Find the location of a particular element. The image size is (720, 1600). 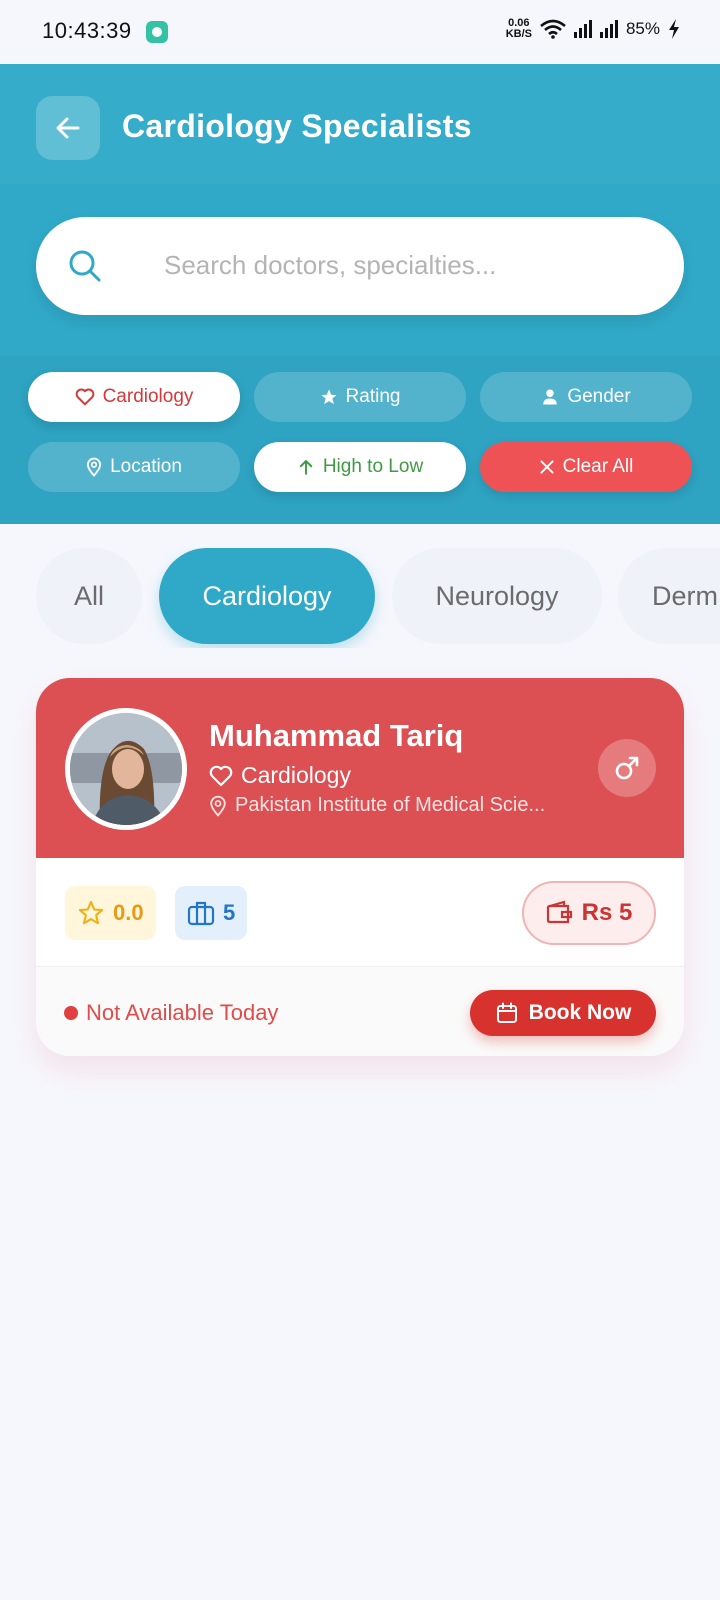

briefcase-icon is located at coordinates (201, 913).